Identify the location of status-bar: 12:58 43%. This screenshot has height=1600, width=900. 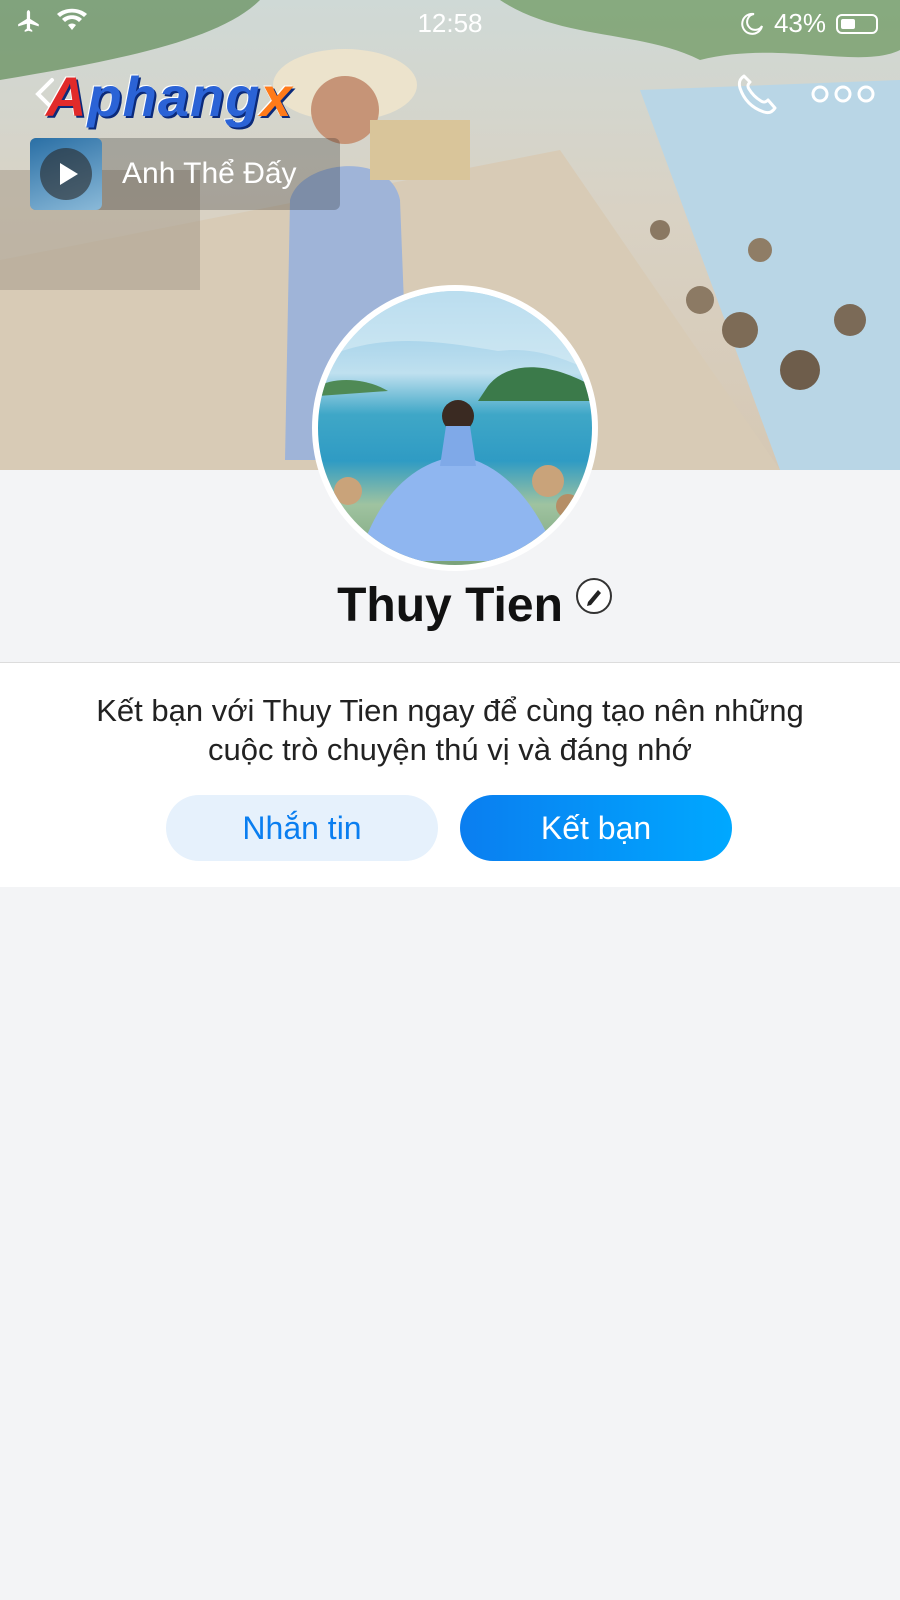
(450, 22).